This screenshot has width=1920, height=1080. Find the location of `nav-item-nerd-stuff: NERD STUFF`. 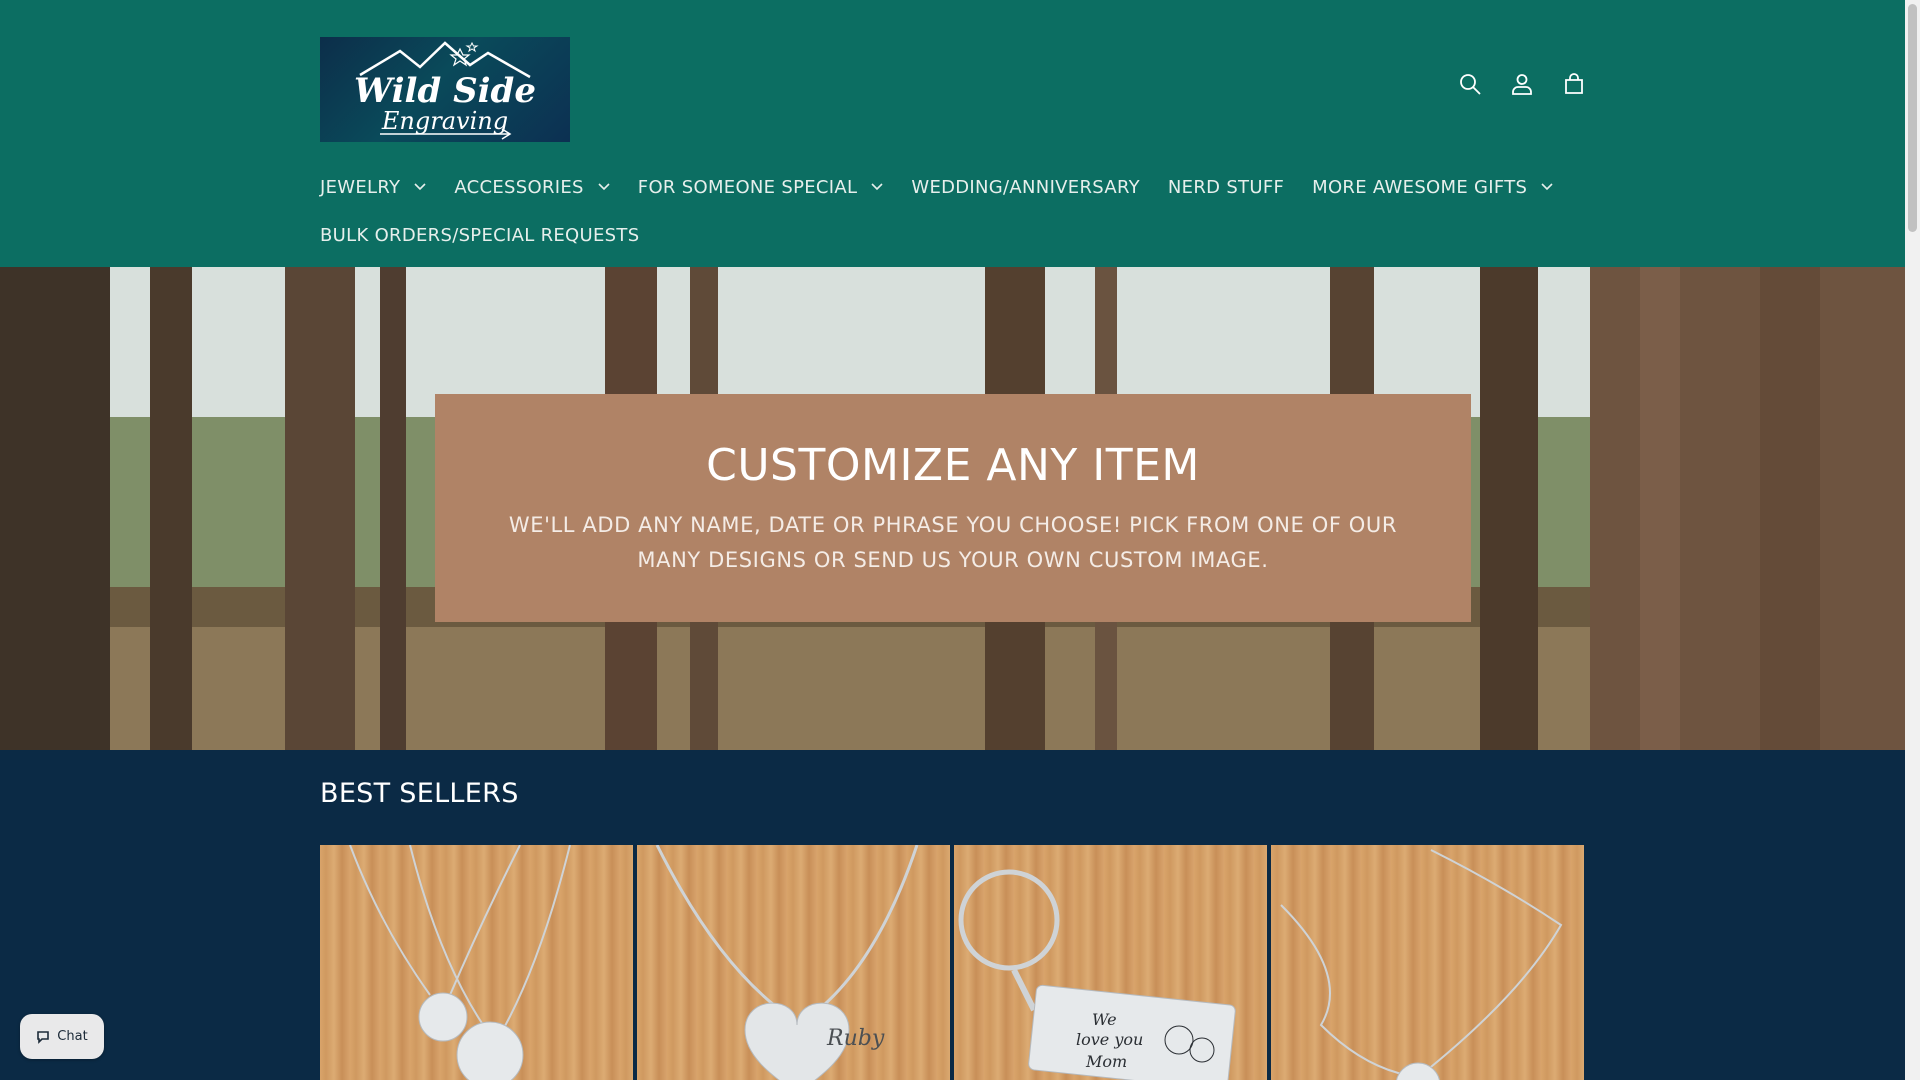

nav-item-nerd-stuff: NERD STUFF is located at coordinates (1226, 187).